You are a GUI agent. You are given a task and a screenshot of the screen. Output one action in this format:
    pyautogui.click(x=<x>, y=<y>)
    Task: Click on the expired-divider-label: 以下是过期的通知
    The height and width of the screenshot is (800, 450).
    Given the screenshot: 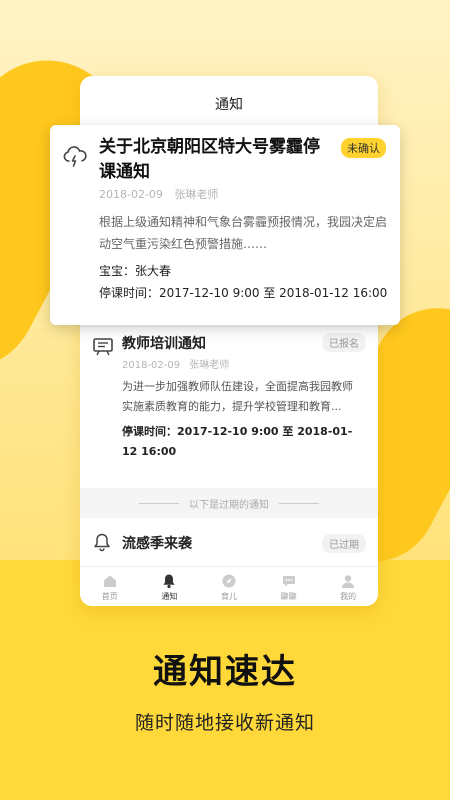 What is the action you would take?
    pyautogui.click(x=229, y=505)
    